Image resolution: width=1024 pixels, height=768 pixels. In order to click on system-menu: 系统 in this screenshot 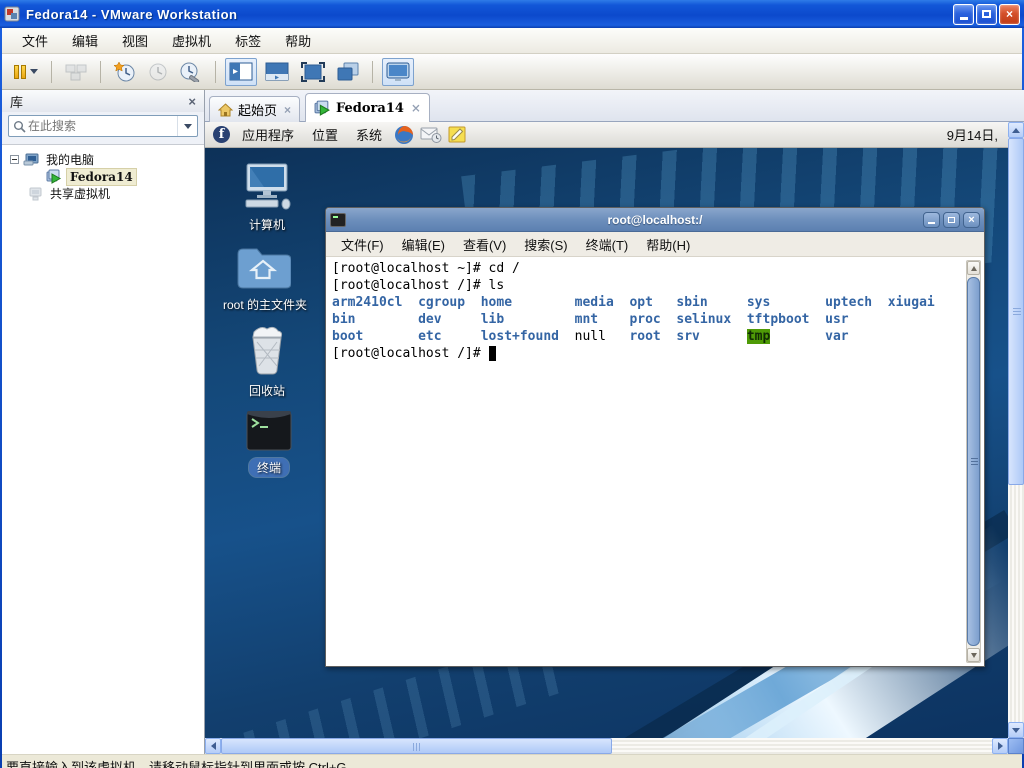, I will do `click(369, 134)`.